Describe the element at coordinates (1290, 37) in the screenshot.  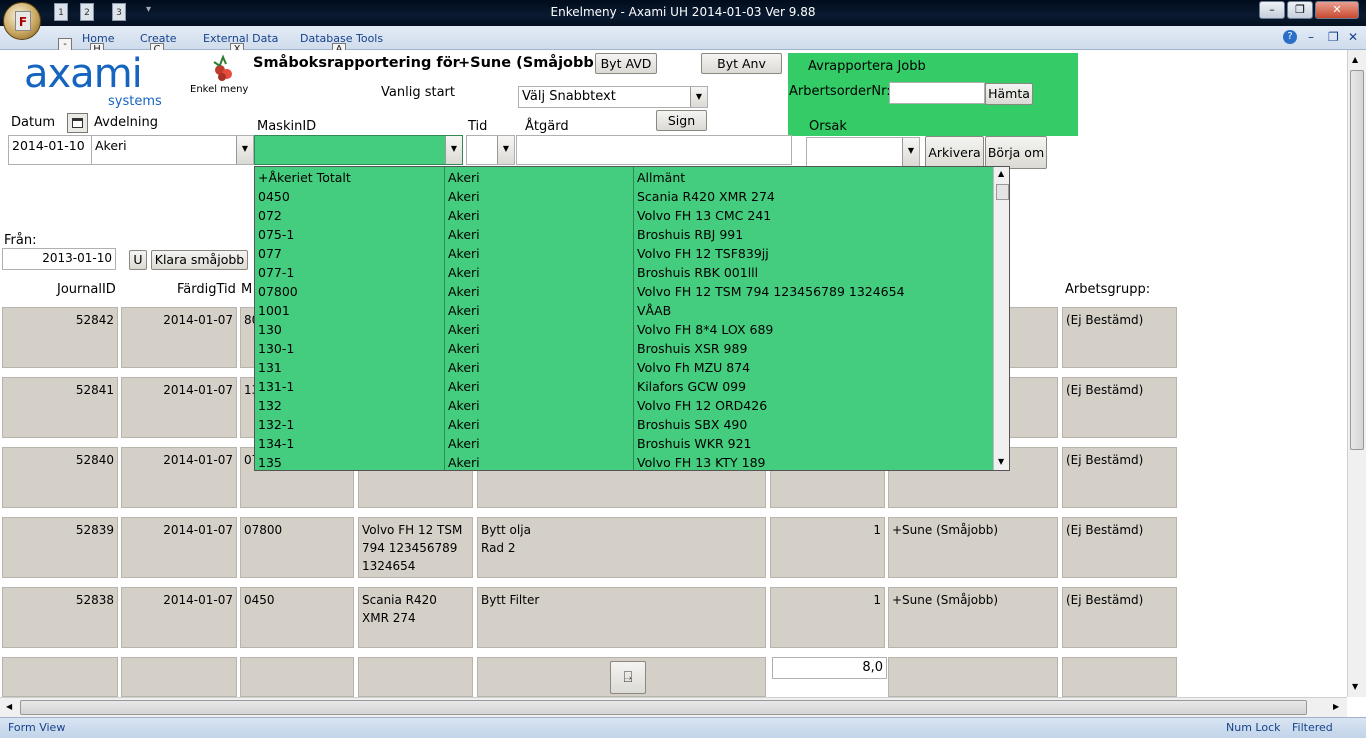
I see `help-icon: ?` at that location.